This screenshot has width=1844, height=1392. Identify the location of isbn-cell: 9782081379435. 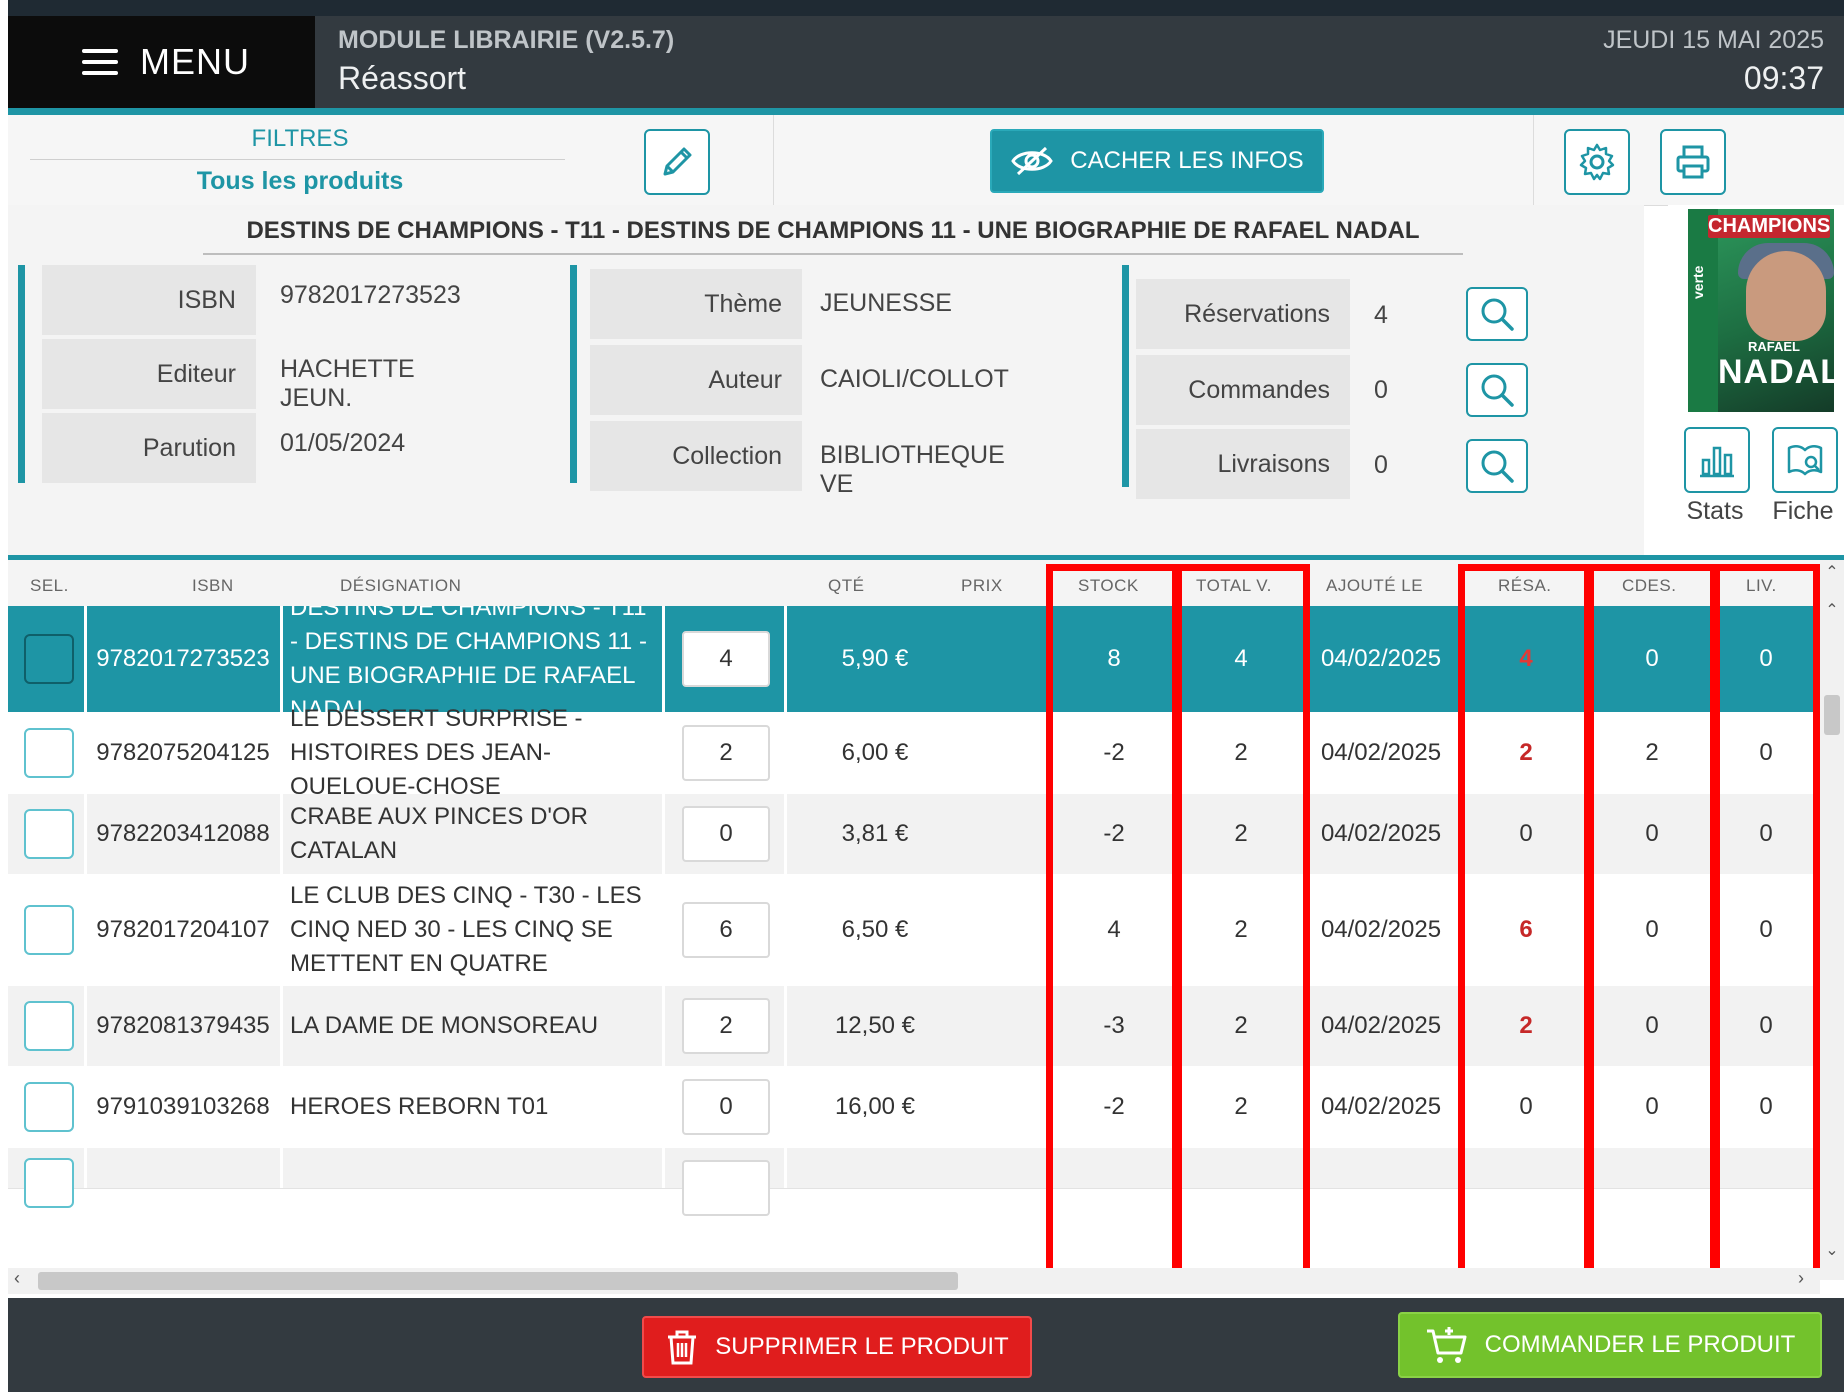
(183, 1025).